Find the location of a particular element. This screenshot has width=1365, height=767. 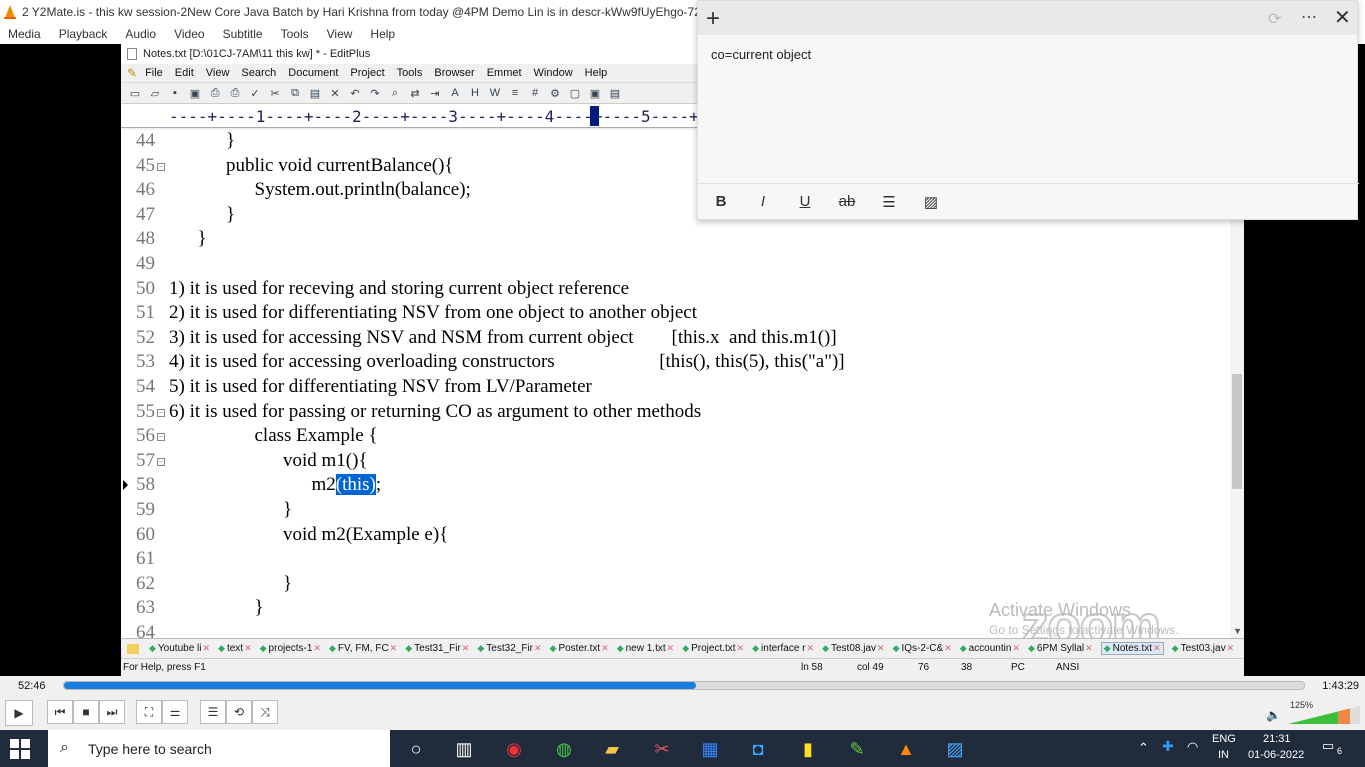

notification-icon: ▭ is located at coordinates (1328, 746).